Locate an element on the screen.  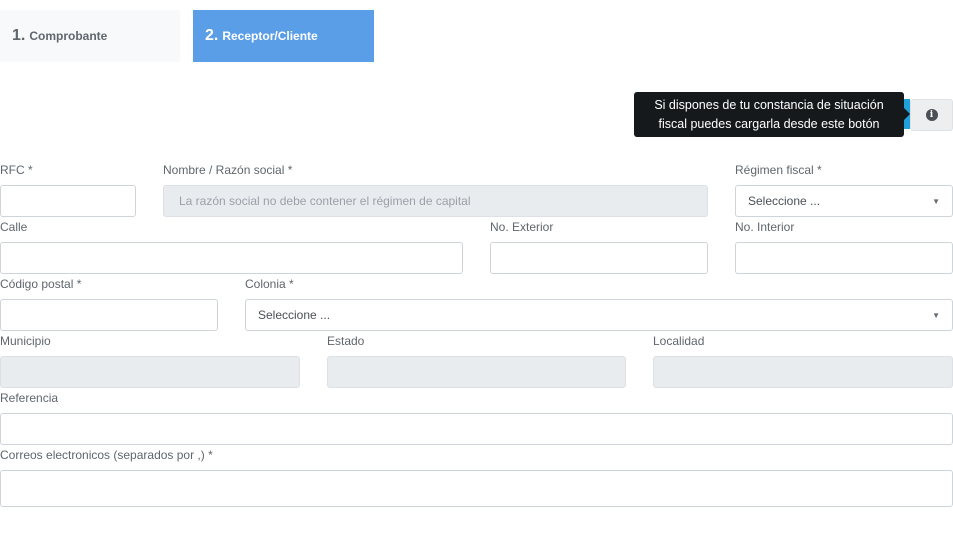
no-interior-label: No. Interior is located at coordinates (765, 227).